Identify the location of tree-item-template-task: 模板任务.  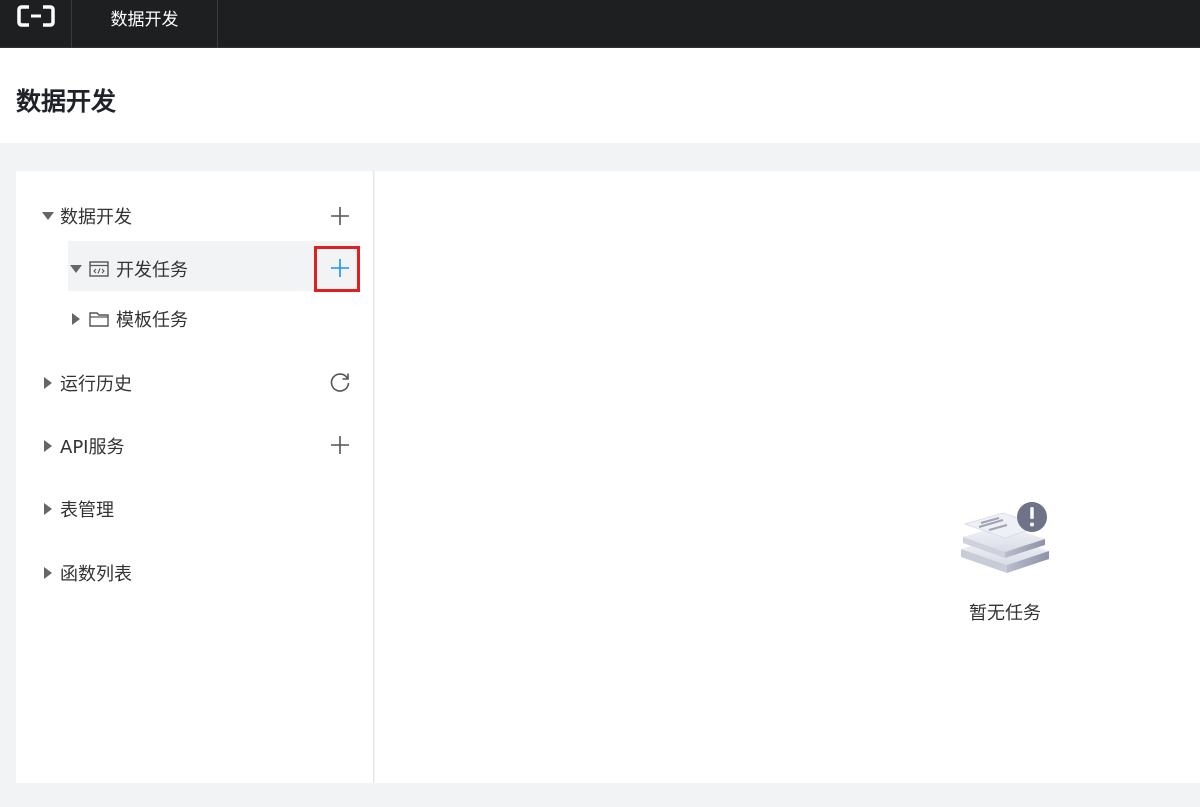
(128, 319).